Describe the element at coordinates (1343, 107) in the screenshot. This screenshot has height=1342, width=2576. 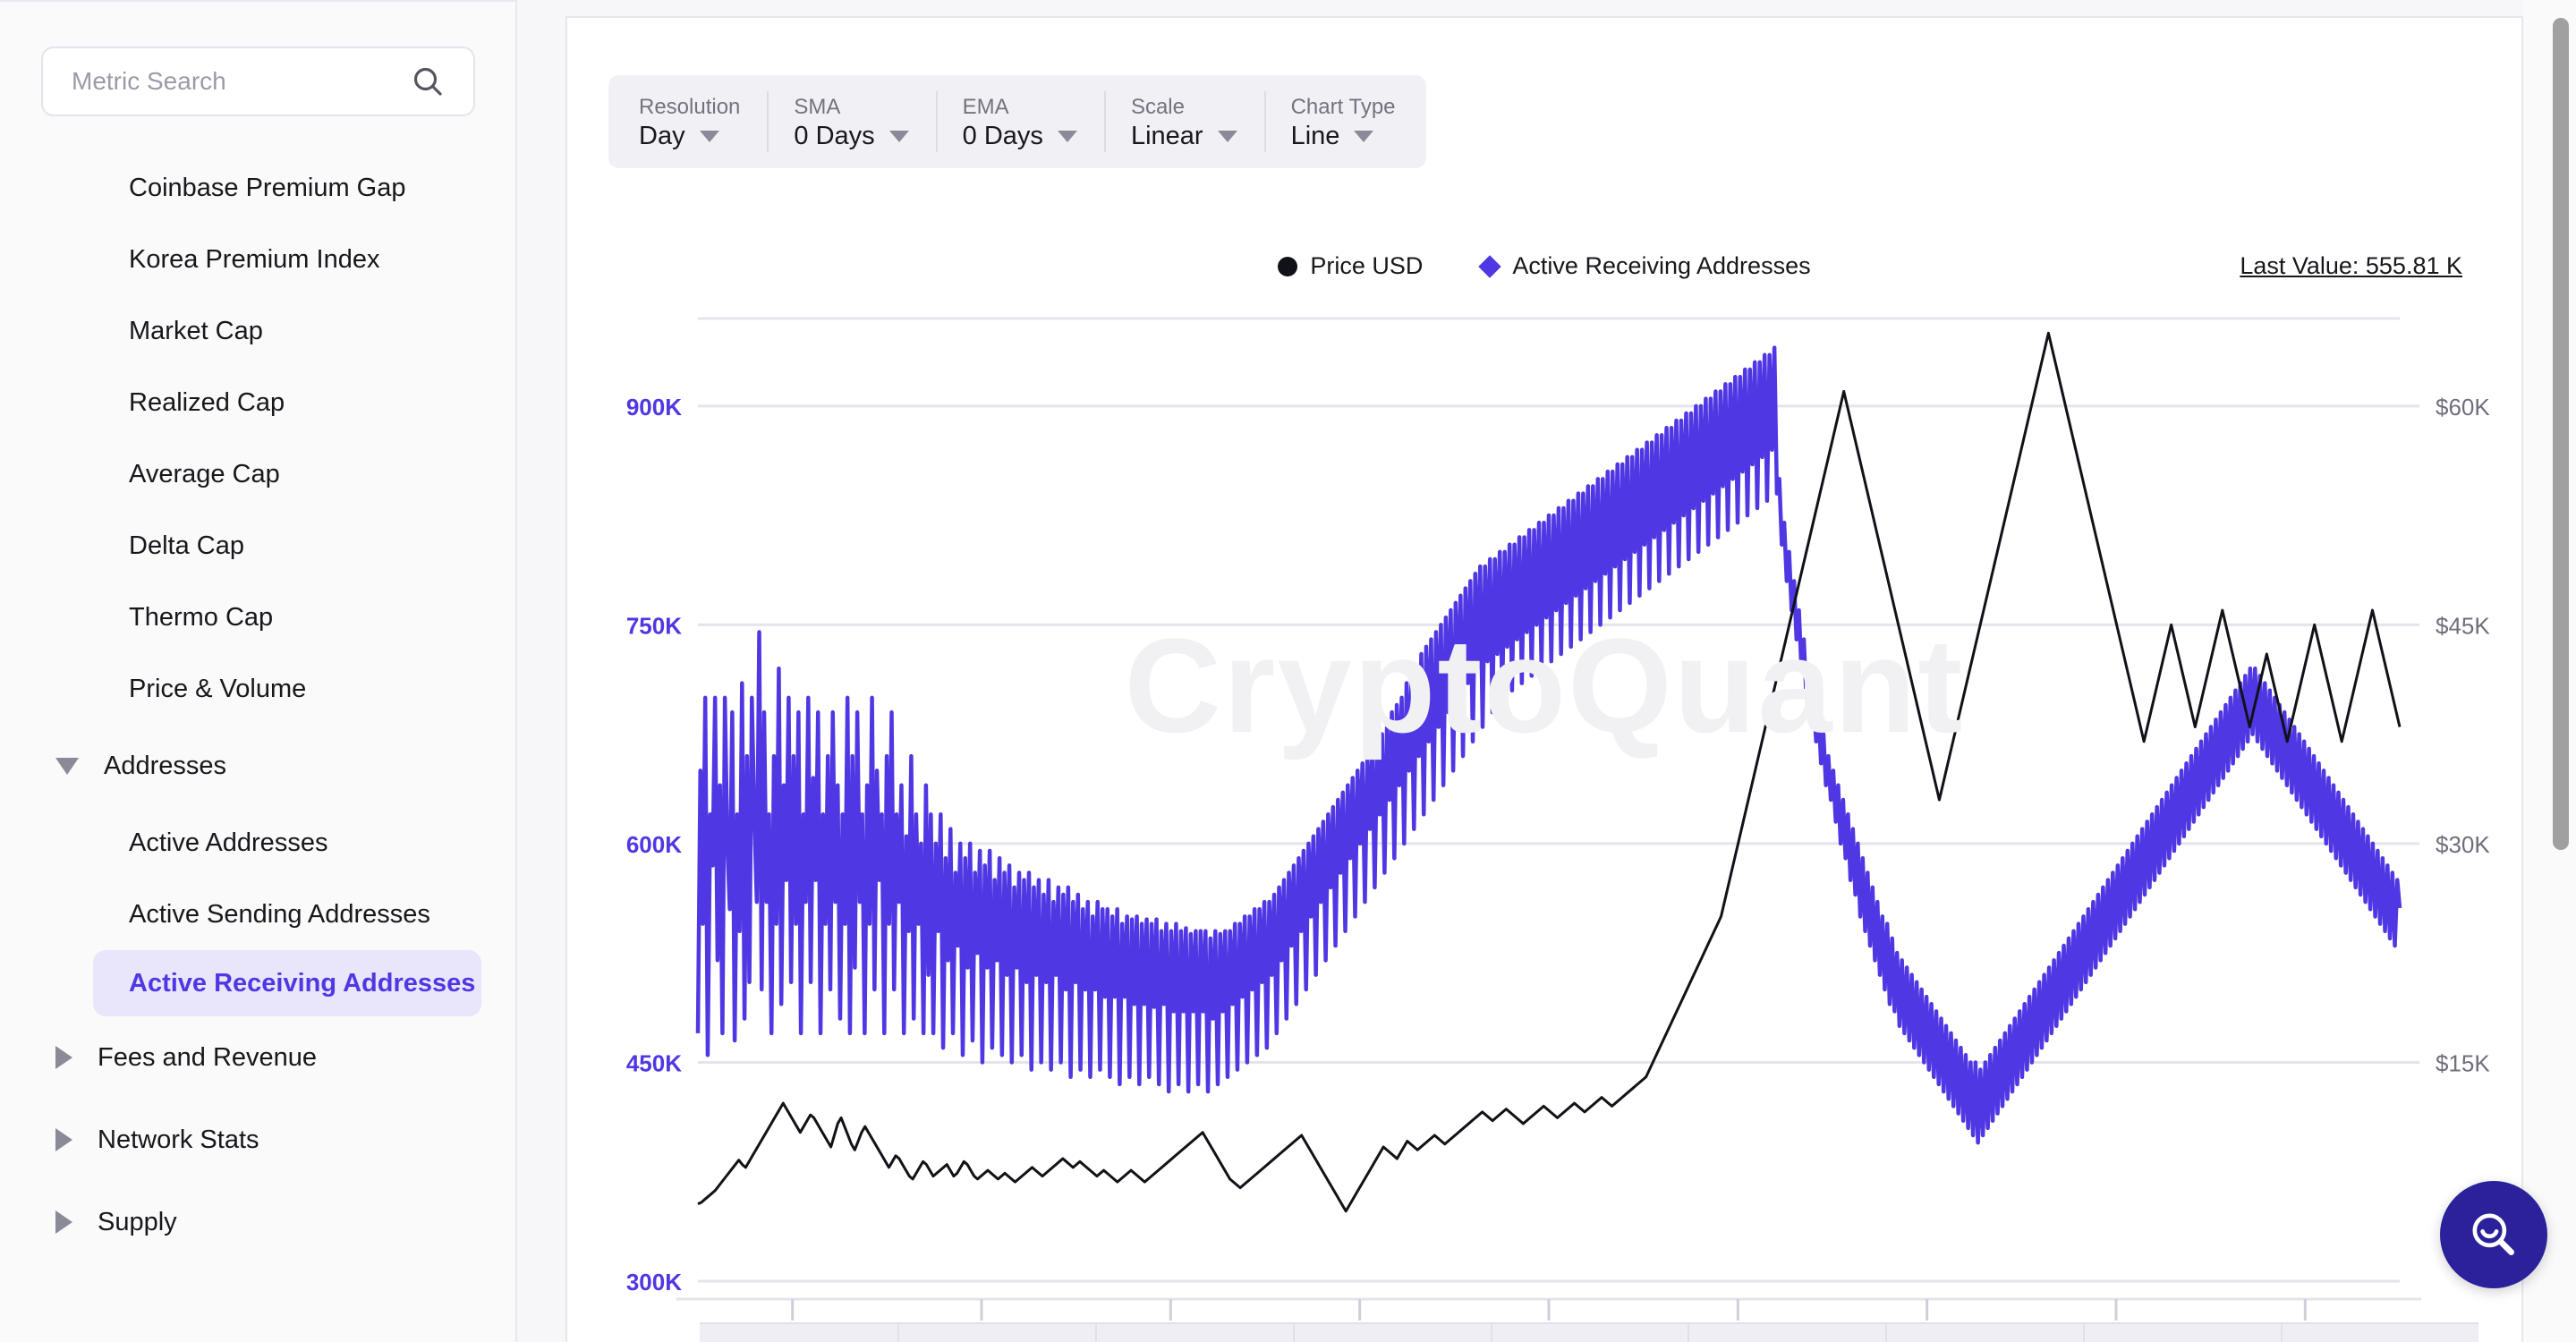
I see `toolbar-label: Chart Type` at that location.